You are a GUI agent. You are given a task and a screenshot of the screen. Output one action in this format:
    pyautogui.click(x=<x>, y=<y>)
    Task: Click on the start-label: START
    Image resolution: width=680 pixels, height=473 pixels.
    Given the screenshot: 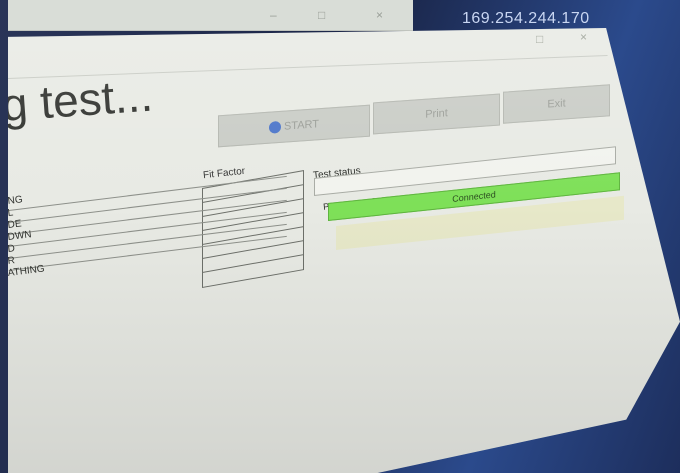 What is the action you would take?
    pyautogui.click(x=301, y=125)
    